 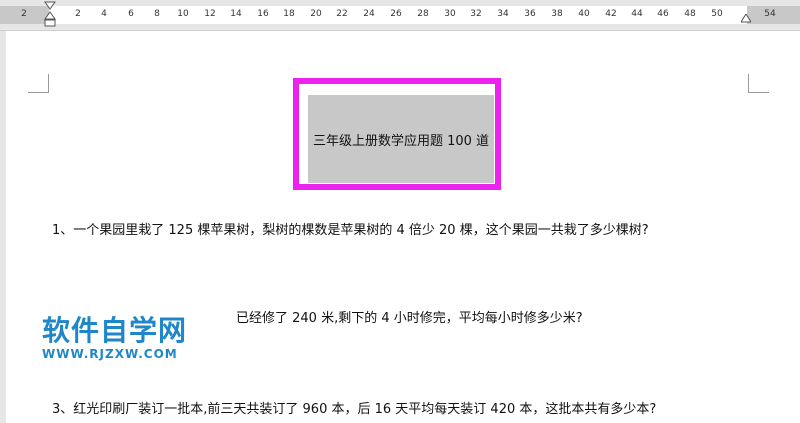 What do you see at coordinates (611, 14) in the screenshot?
I see `ruler-label: 42` at bounding box center [611, 14].